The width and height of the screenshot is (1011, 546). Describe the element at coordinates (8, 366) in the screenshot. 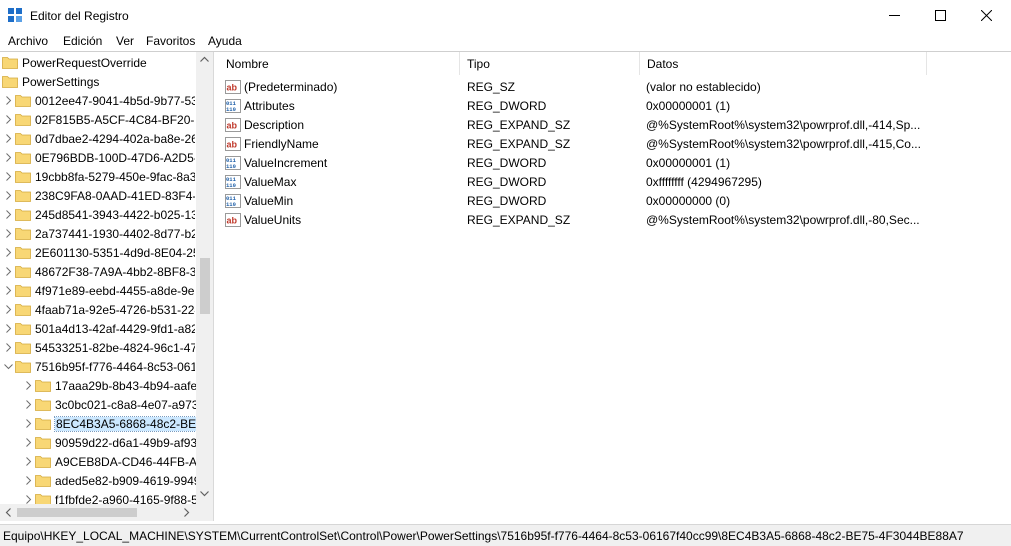

I see `chevron-down-icon` at that location.